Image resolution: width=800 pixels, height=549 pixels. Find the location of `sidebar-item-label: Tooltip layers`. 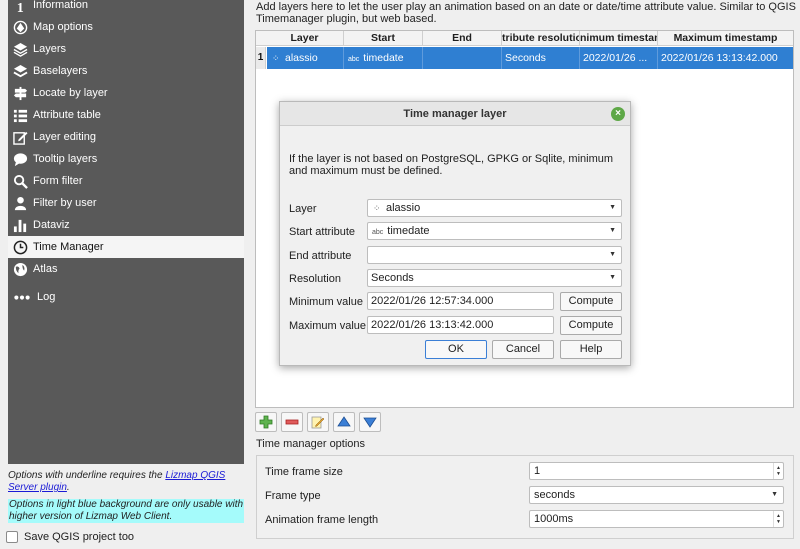

sidebar-item-label: Tooltip layers is located at coordinates (65, 159).